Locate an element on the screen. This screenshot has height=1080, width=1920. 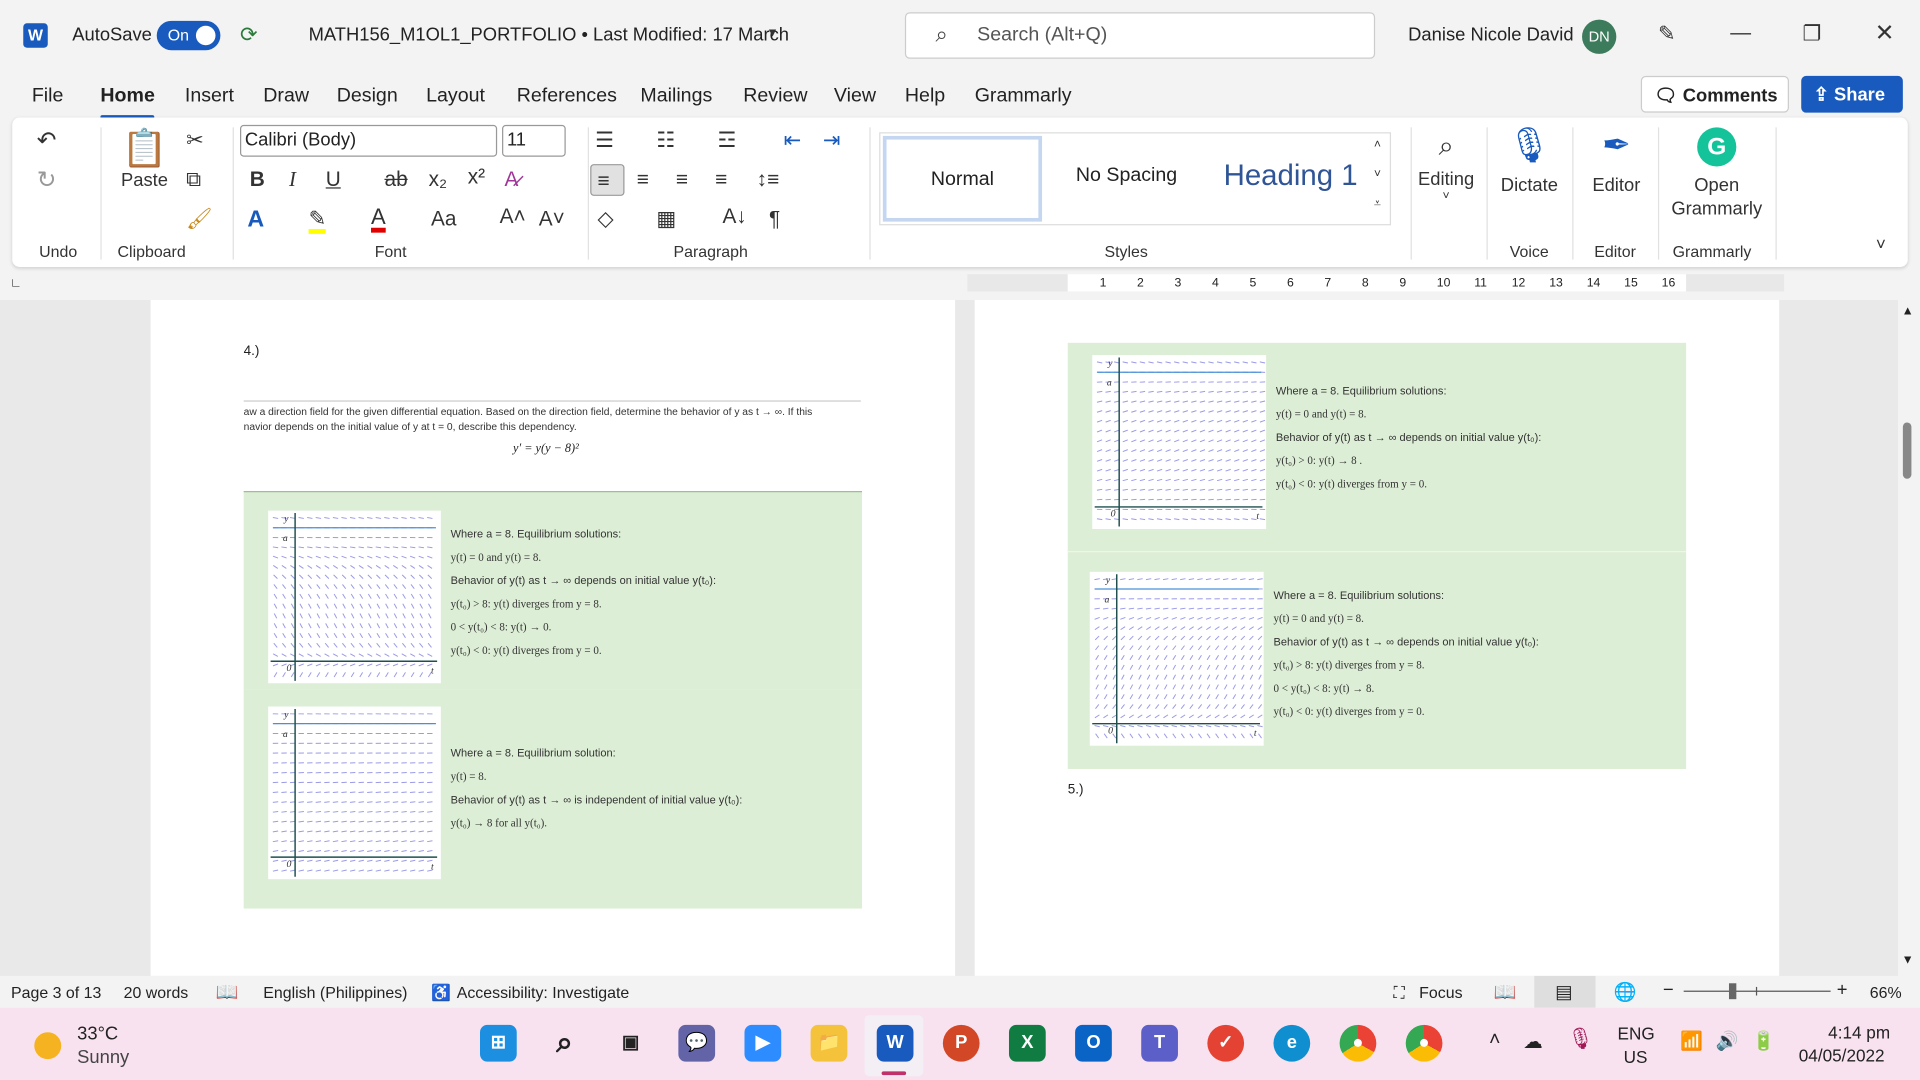
styles-scroll-down-icon: ˅ is located at coordinates (1377, 174).